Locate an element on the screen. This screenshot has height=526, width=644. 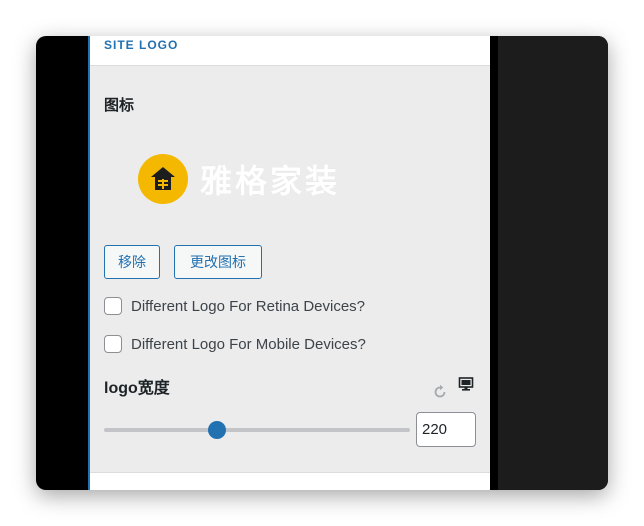
slider-thumb is located at coordinates (217, 430).